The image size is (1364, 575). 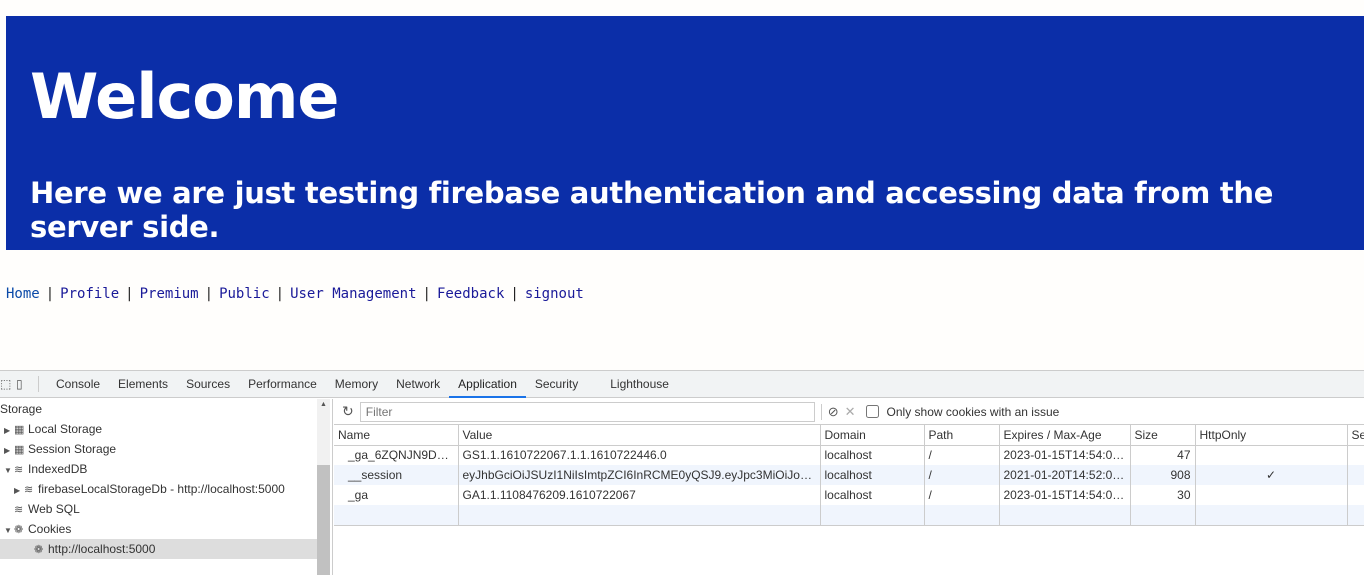 What do you see at coordinates (158, 549) in the screenshot?
I see `sidebar-item-http-localhost-5000: ❁ http://localhost:5000` at bounding box center [158, 549].